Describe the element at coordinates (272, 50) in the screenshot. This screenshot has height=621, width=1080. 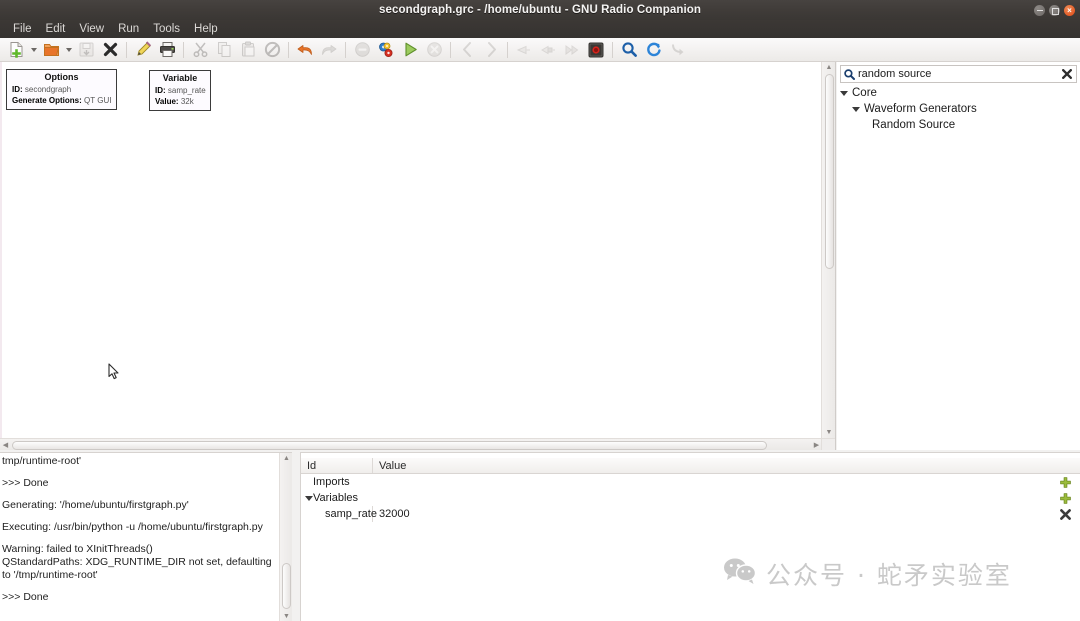
I see `no-entry-icon` at that location.